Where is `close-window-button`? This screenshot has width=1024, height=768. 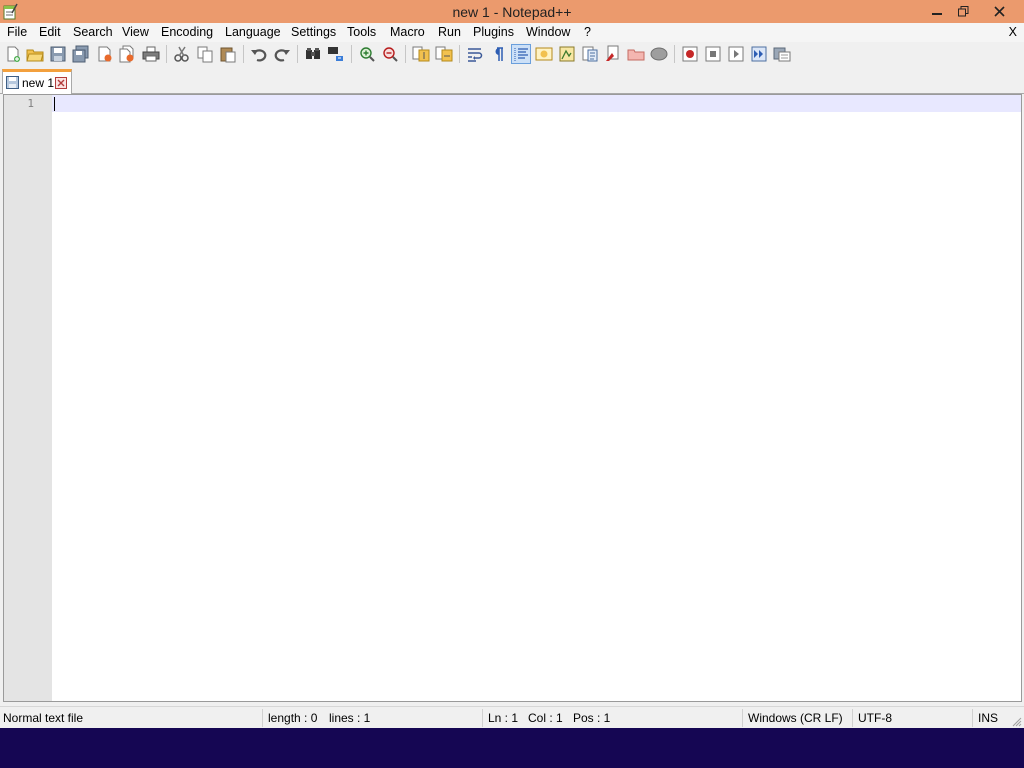
close-window-button is located at coordinates (999, 11).